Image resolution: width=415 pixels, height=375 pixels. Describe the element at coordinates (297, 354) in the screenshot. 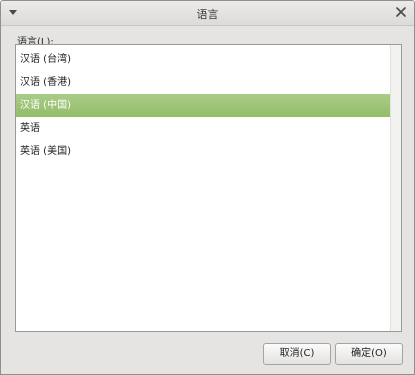

I see `cancel-button: 取消(C)` at that location.